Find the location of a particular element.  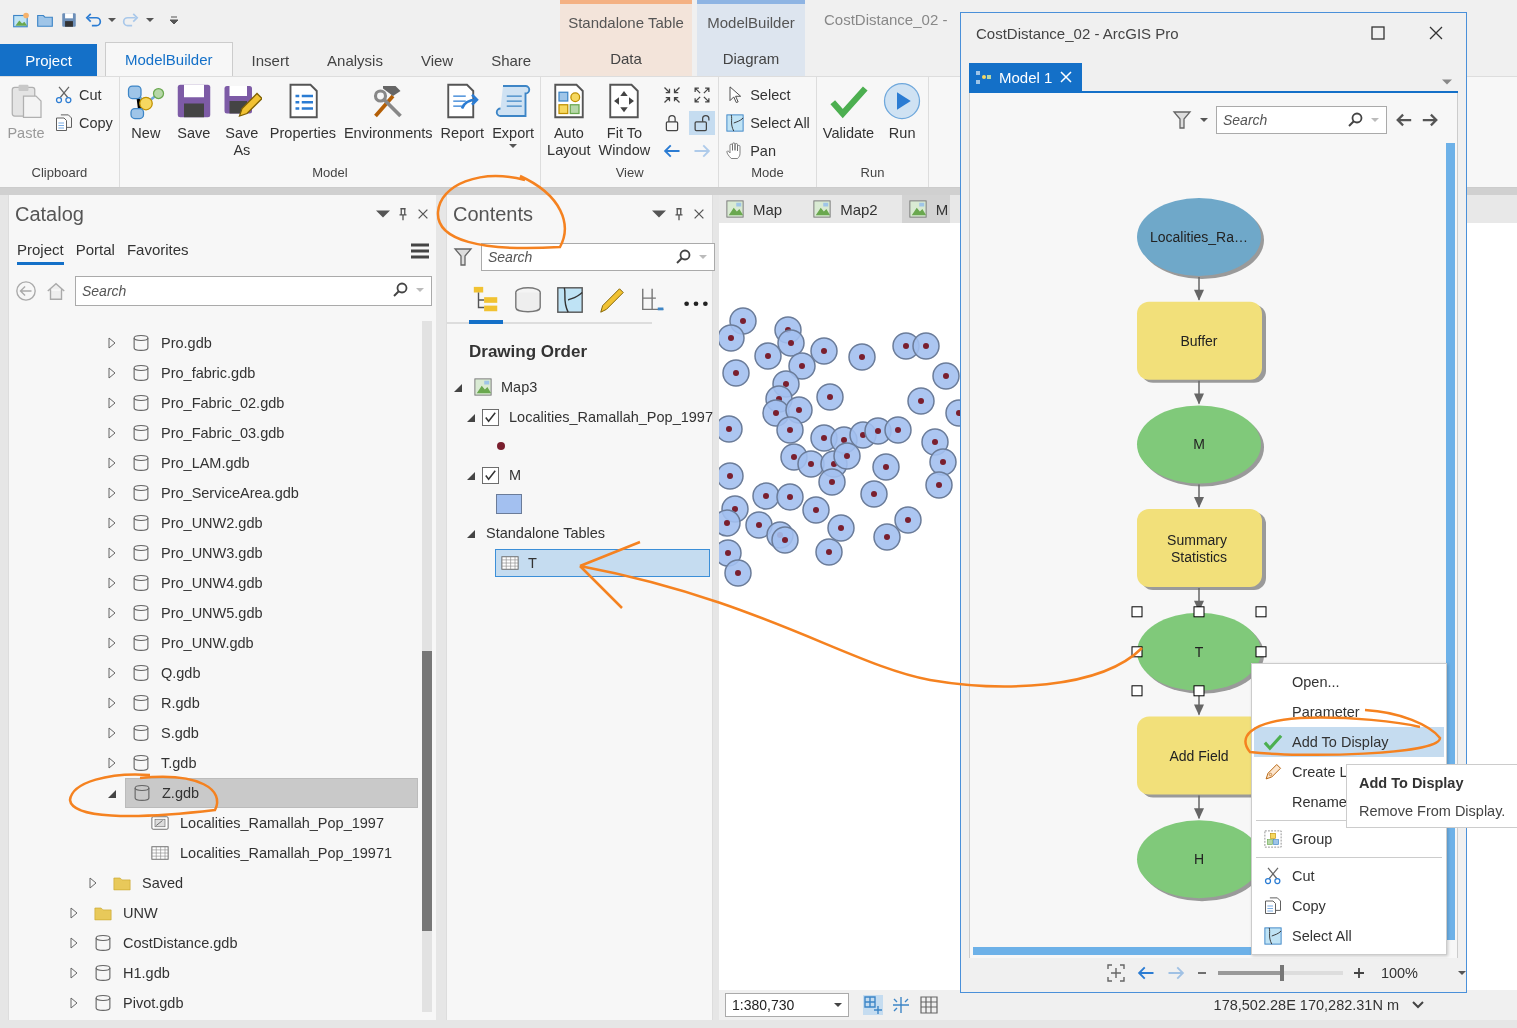

group-label: Clipboard is located at coordinates (59, 173).